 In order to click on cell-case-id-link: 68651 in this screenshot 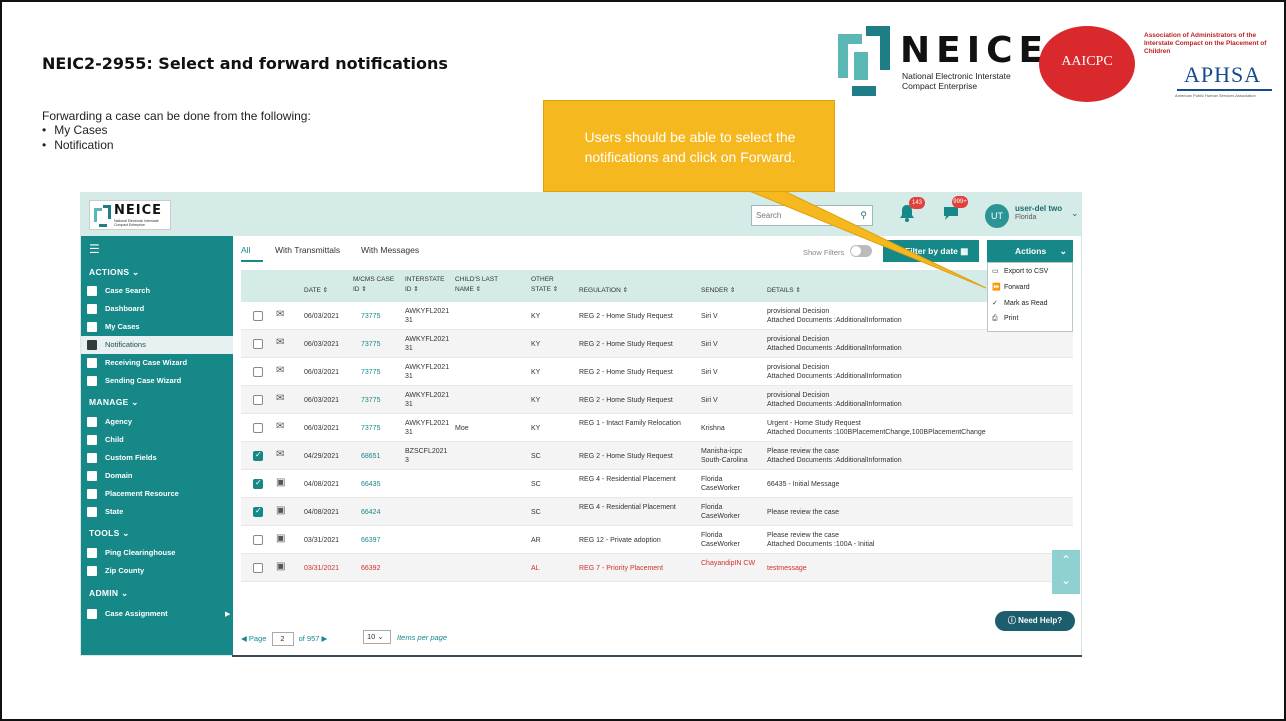, I will do `click(370, 456)`.